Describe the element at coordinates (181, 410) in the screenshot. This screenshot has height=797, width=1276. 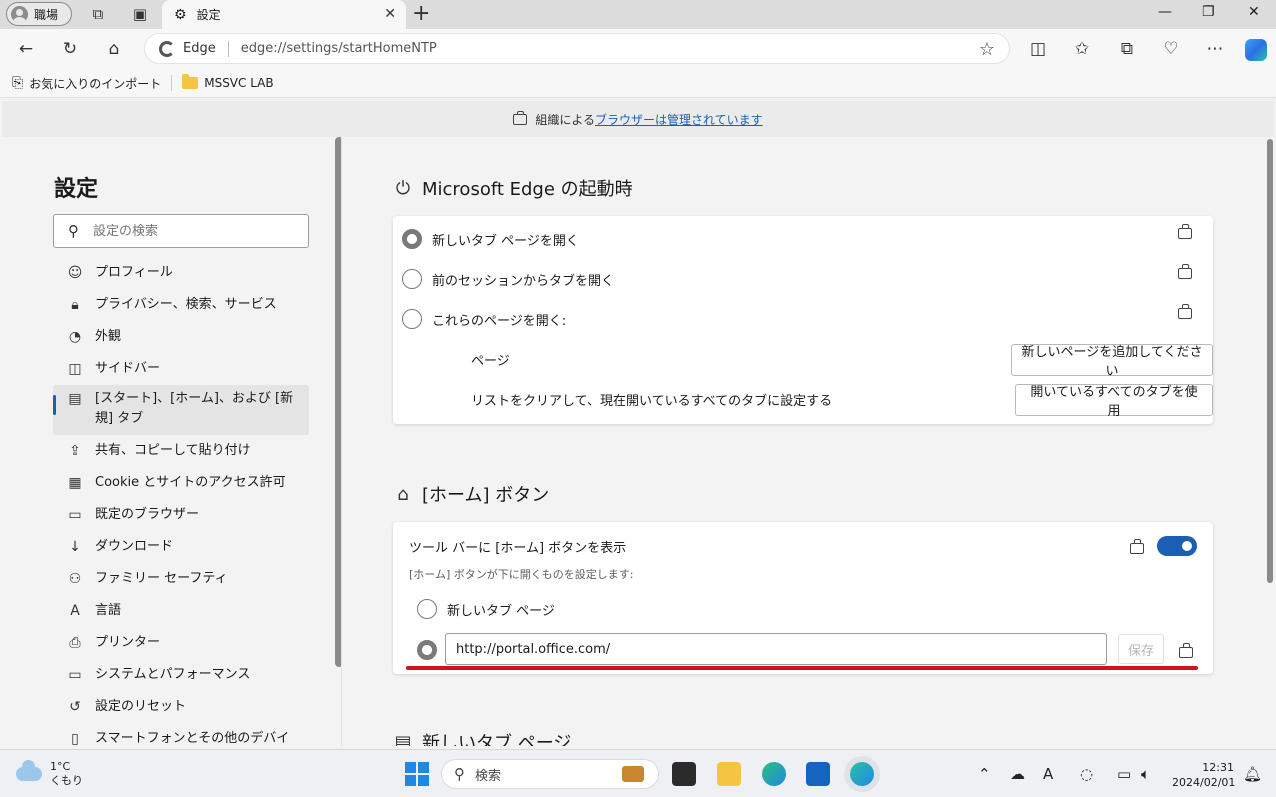
I see `sidebar-item-start-home-newtab: ▤ [スタート]、[ホーム]、および [新規] タブ` at that location.